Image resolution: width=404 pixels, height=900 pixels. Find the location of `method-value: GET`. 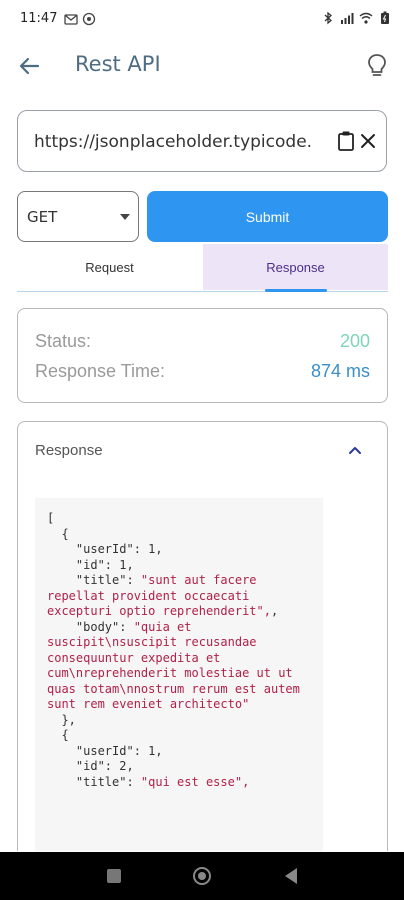

method-value: GET is located at coordinates (42, 217).